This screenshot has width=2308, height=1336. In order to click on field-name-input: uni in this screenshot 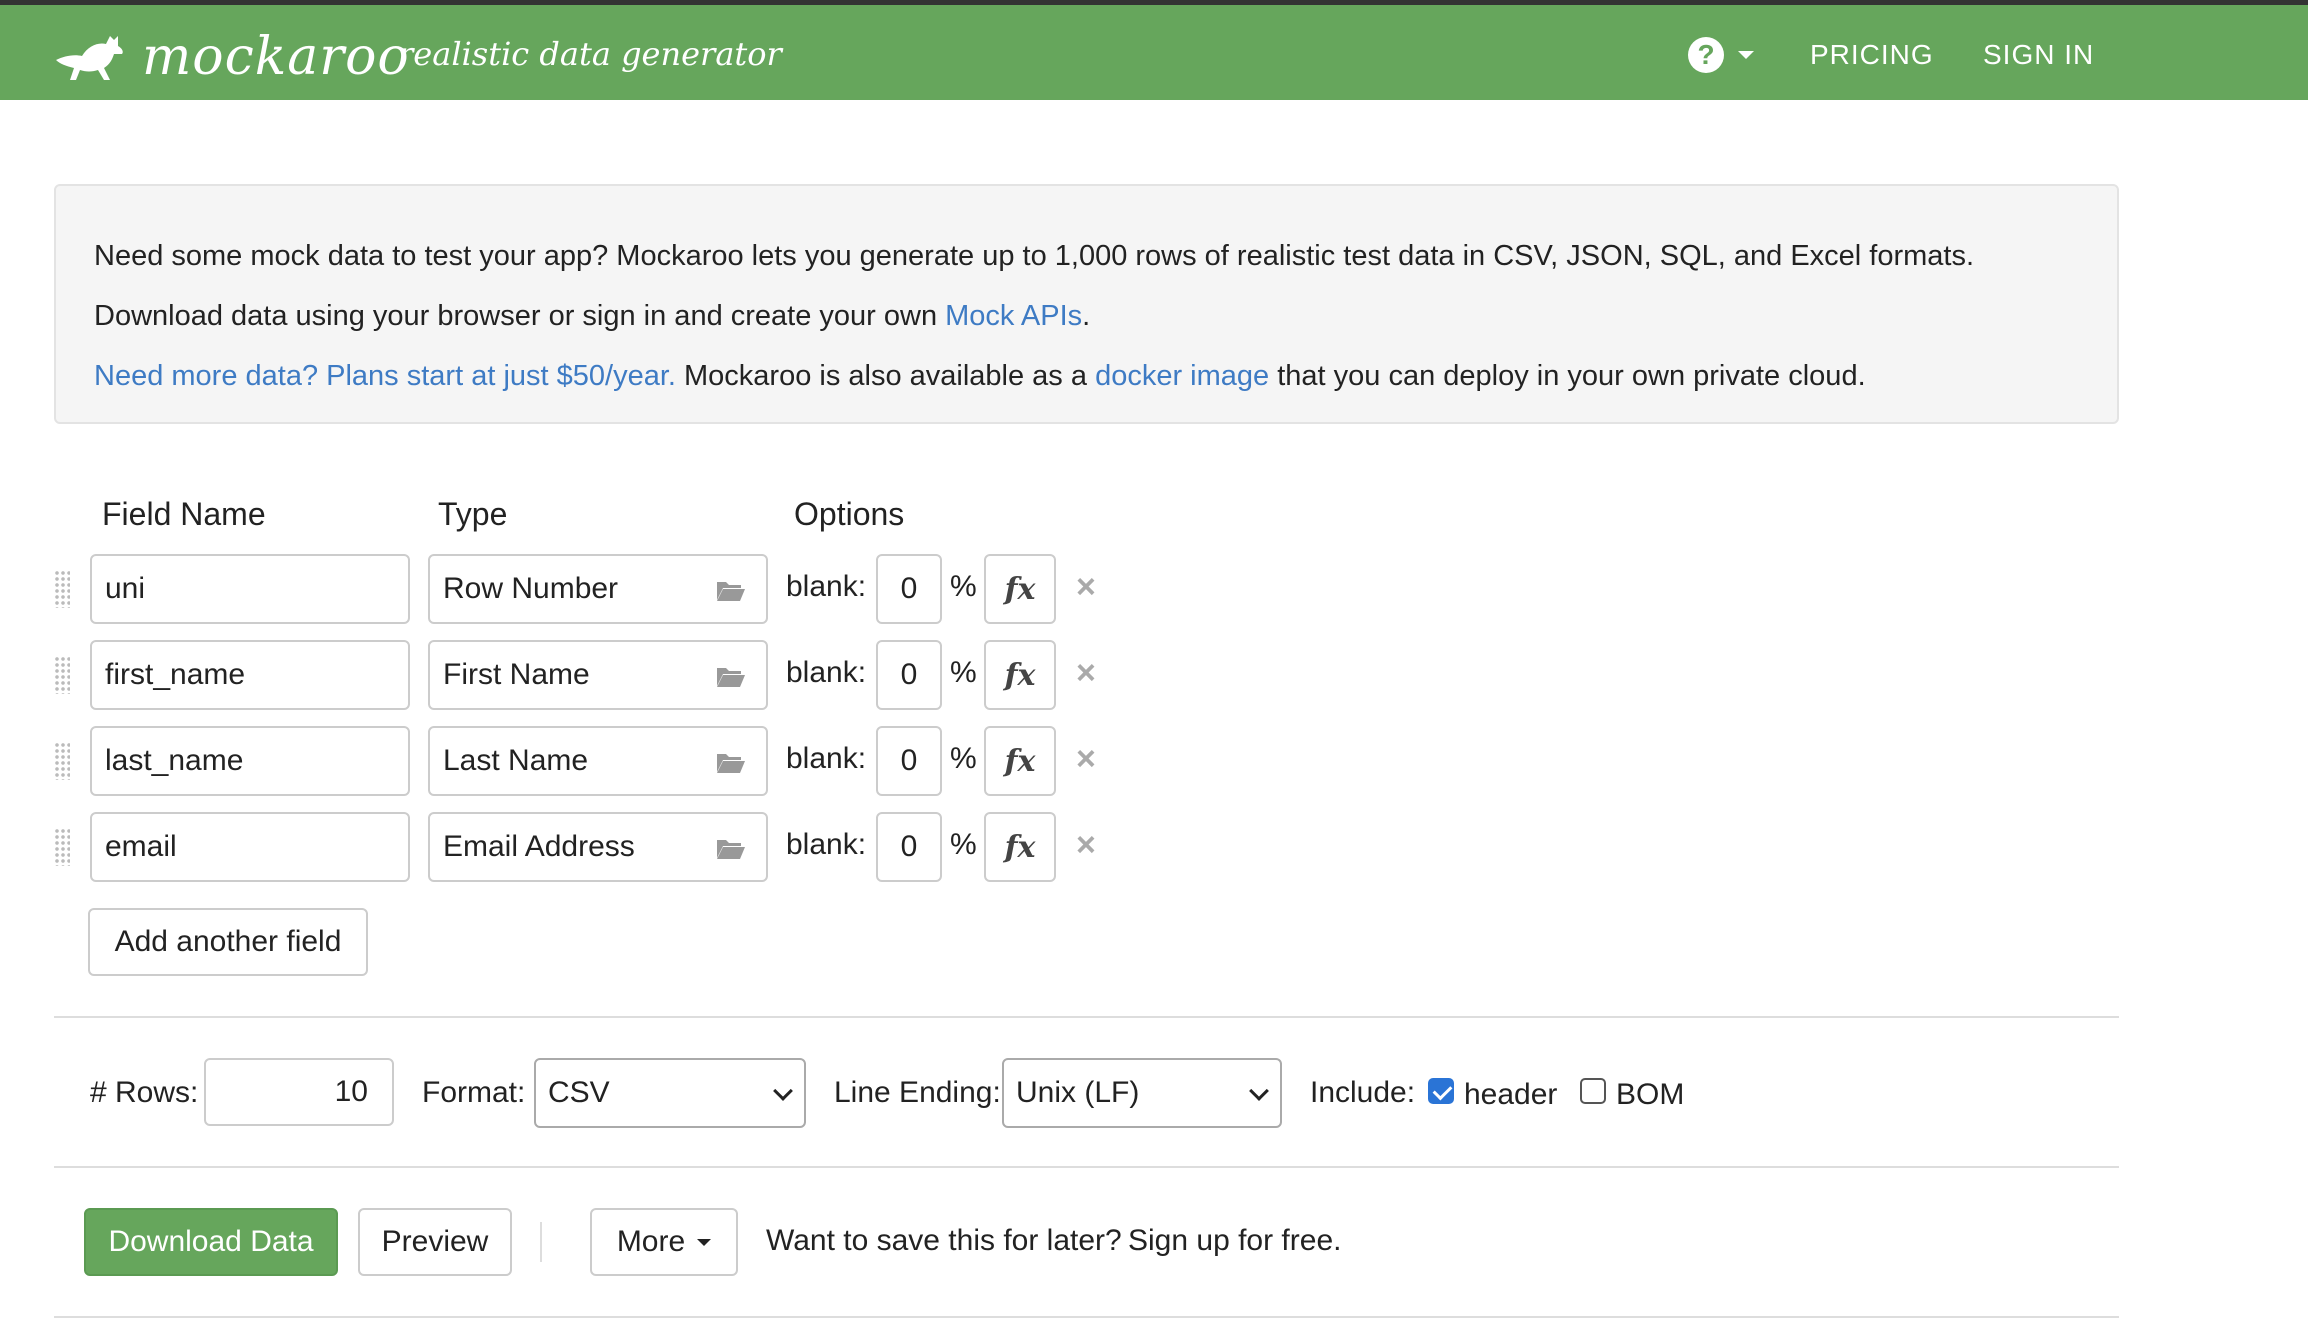, I will do `click(250, 589)`.